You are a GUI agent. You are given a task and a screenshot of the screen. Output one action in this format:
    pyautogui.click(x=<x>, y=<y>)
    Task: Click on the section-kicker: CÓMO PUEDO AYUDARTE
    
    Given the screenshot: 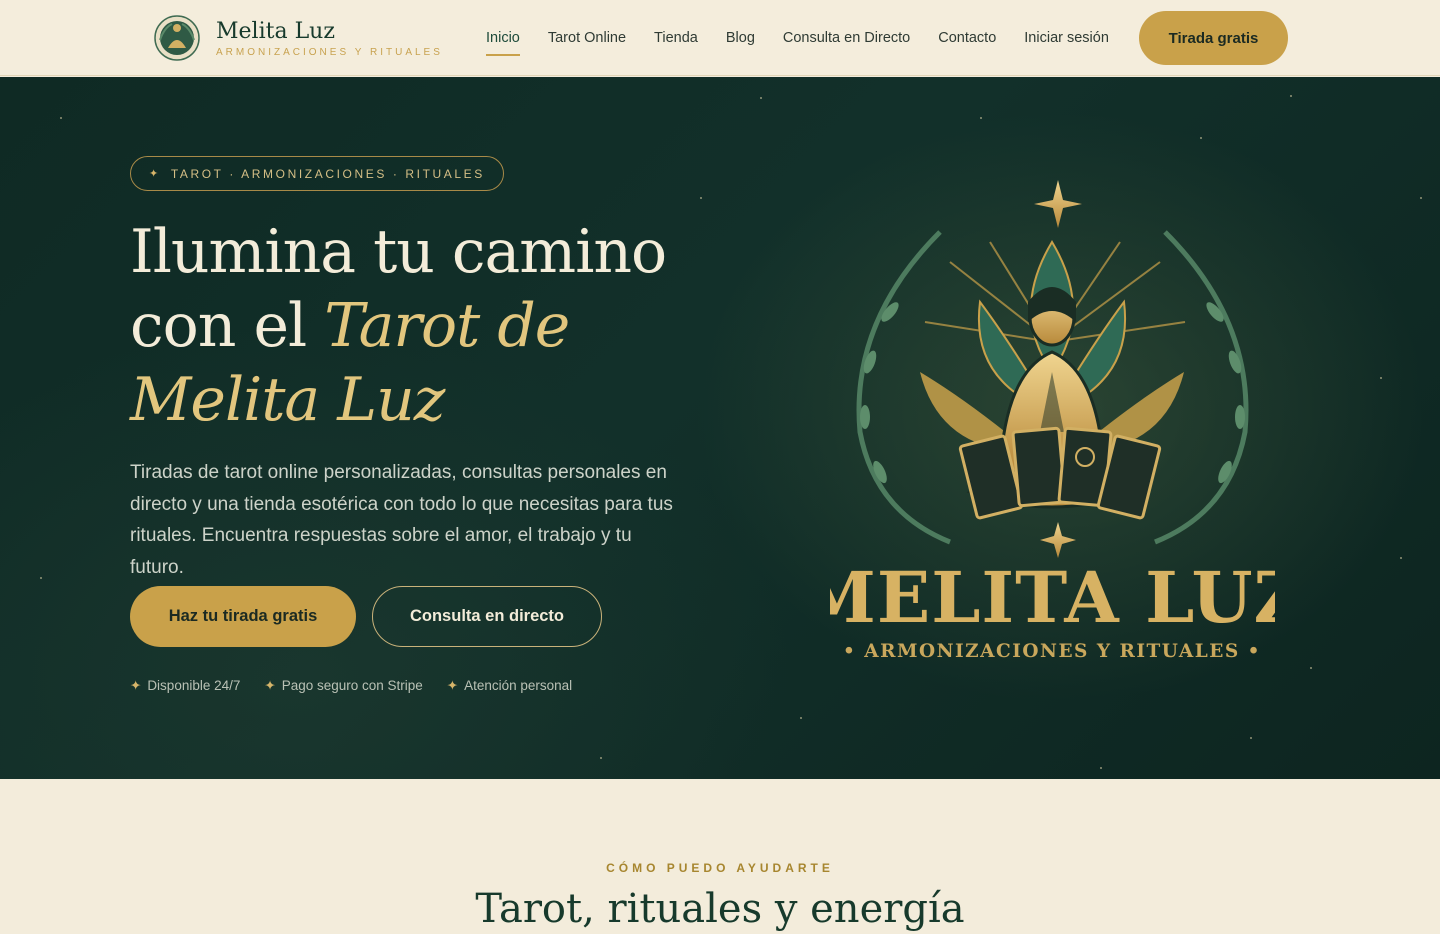 What is the action you would take?
    pyautogui.click(x=720, y=868)
    